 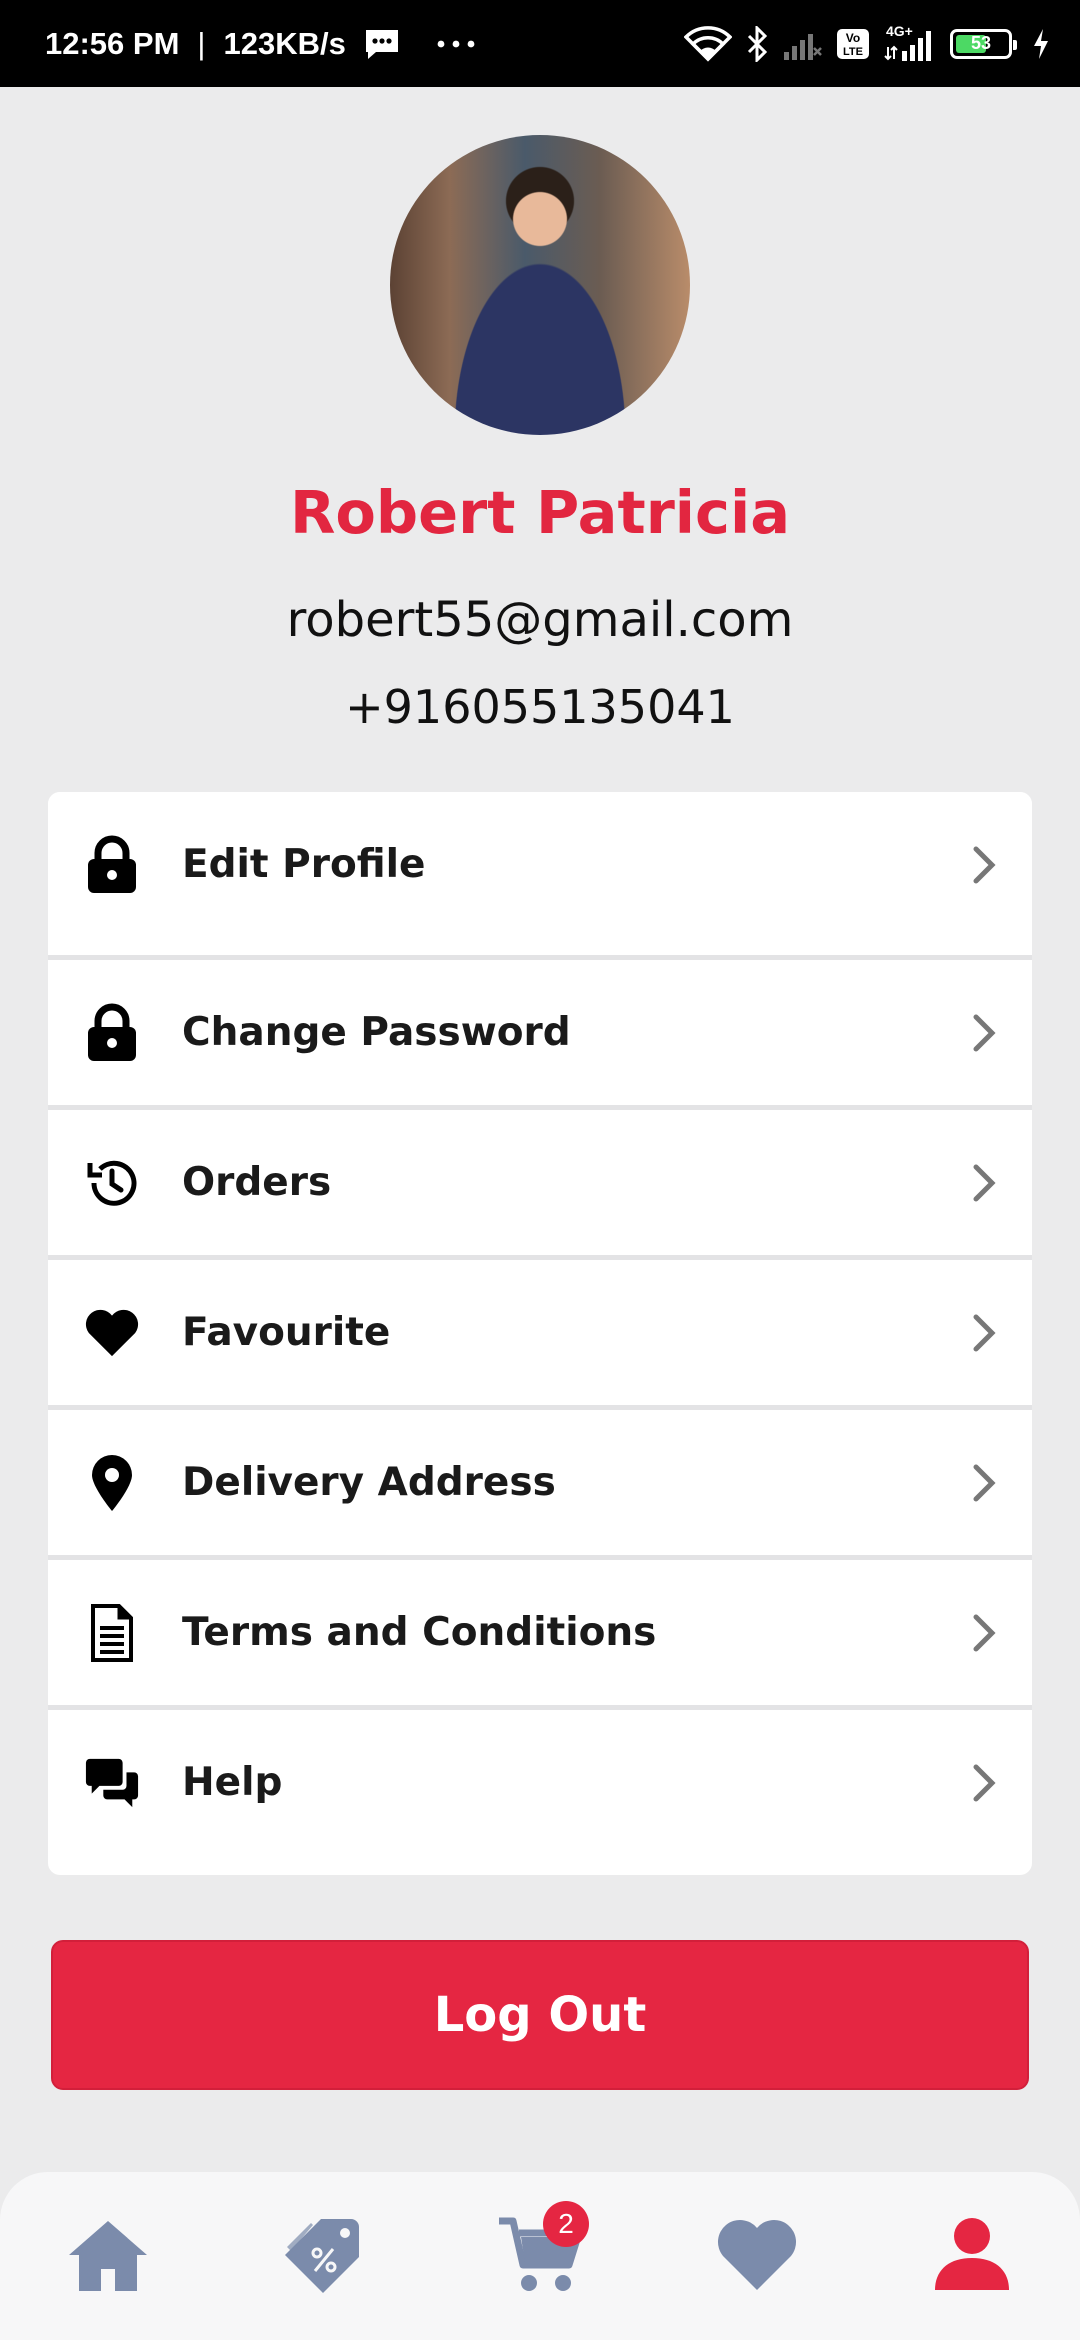 I want to click on offers-tag-icon, so click(x=323, y=2257).